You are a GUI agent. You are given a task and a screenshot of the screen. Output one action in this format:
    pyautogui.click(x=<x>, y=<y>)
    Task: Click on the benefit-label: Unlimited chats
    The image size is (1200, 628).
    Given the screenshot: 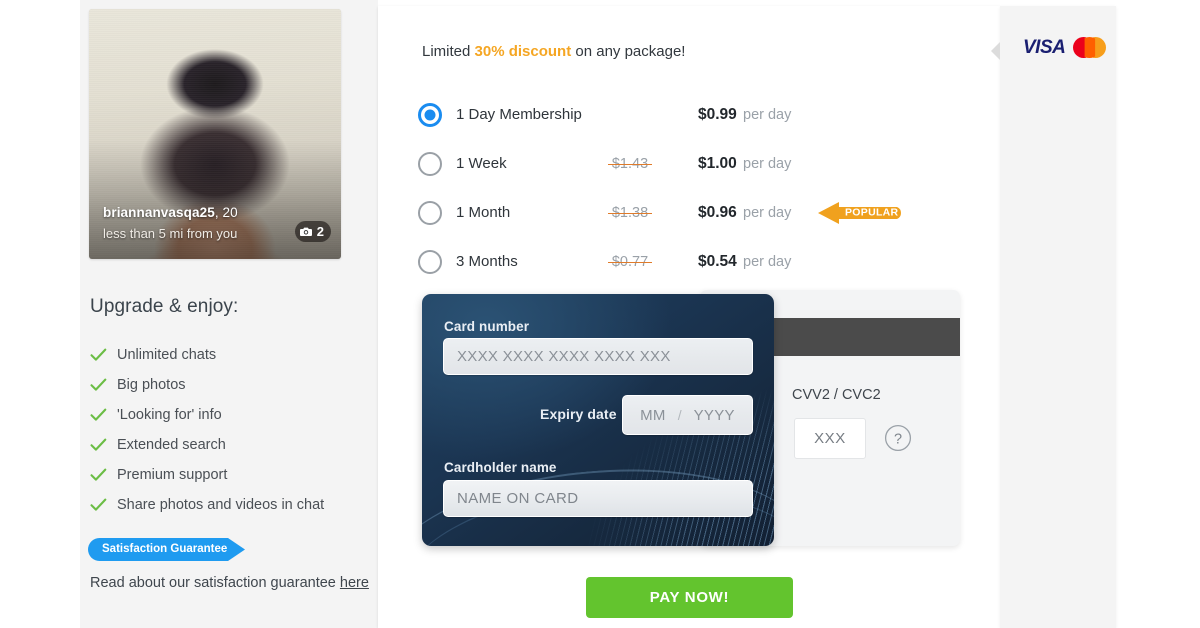 What is the action you would take?
    pyautogui.click(x=167, y=354)
    